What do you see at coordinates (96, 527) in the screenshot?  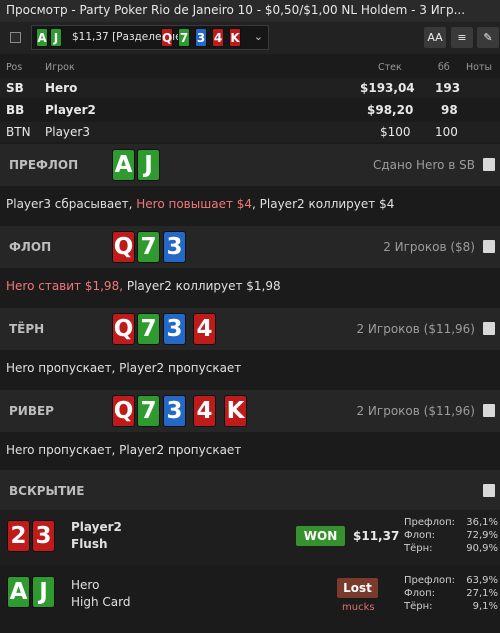 I see `showdown-player: Player2` at bounding box center [96, 527].